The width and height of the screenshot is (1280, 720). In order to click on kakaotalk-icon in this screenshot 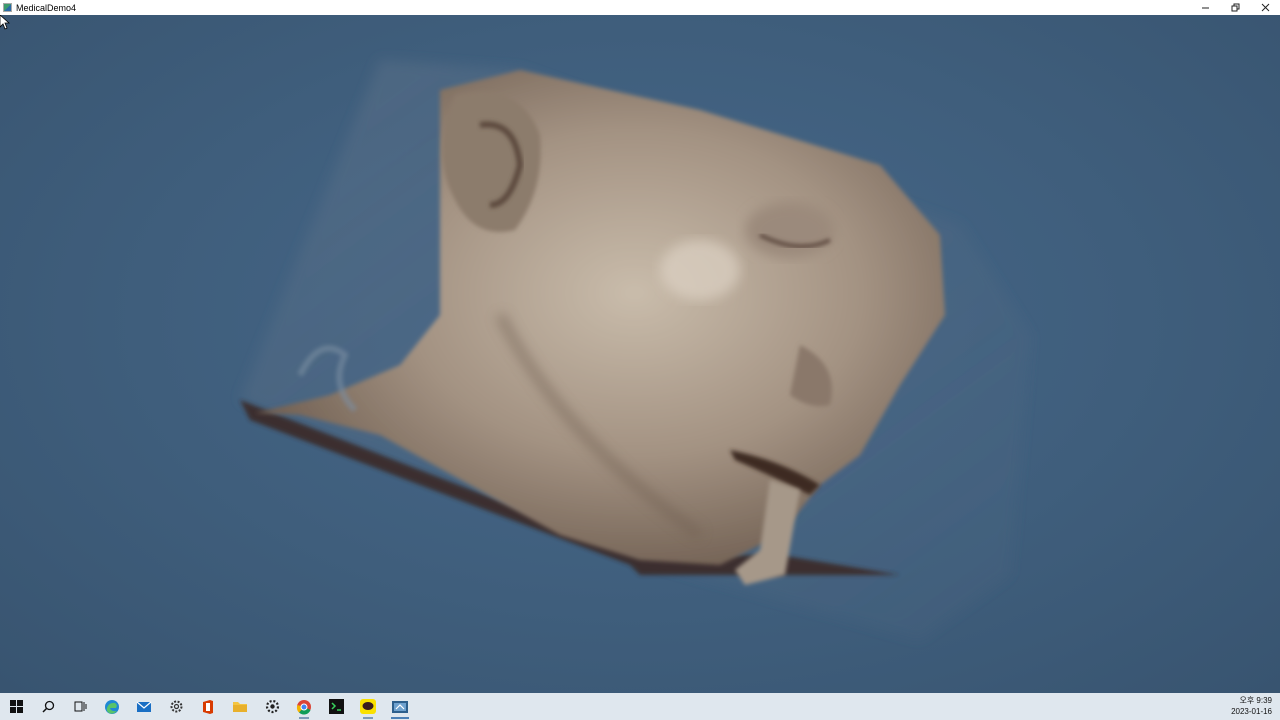, I will do `click(368, 706)`.